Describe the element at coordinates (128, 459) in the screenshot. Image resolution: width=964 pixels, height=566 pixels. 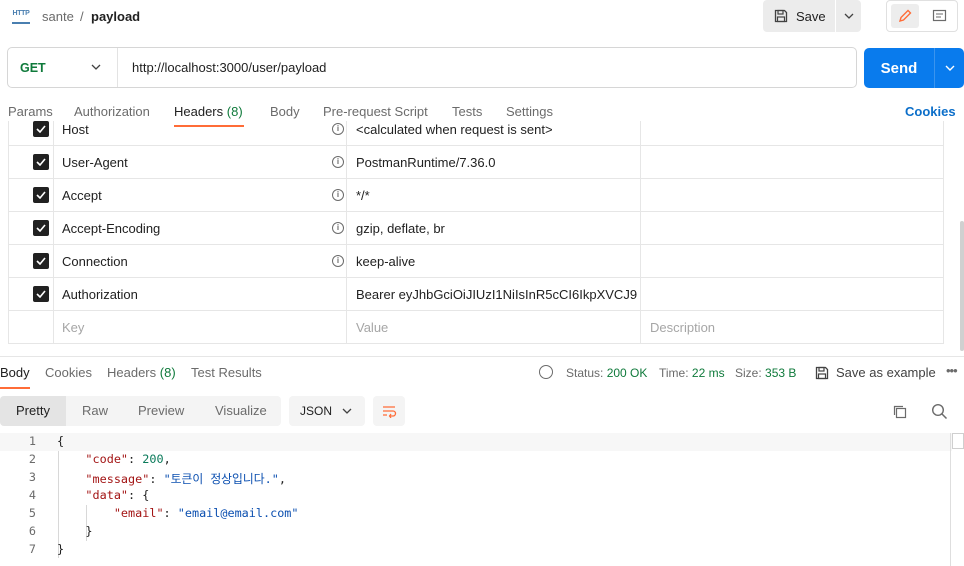
I see `code-text: "code": 200,` at that location.